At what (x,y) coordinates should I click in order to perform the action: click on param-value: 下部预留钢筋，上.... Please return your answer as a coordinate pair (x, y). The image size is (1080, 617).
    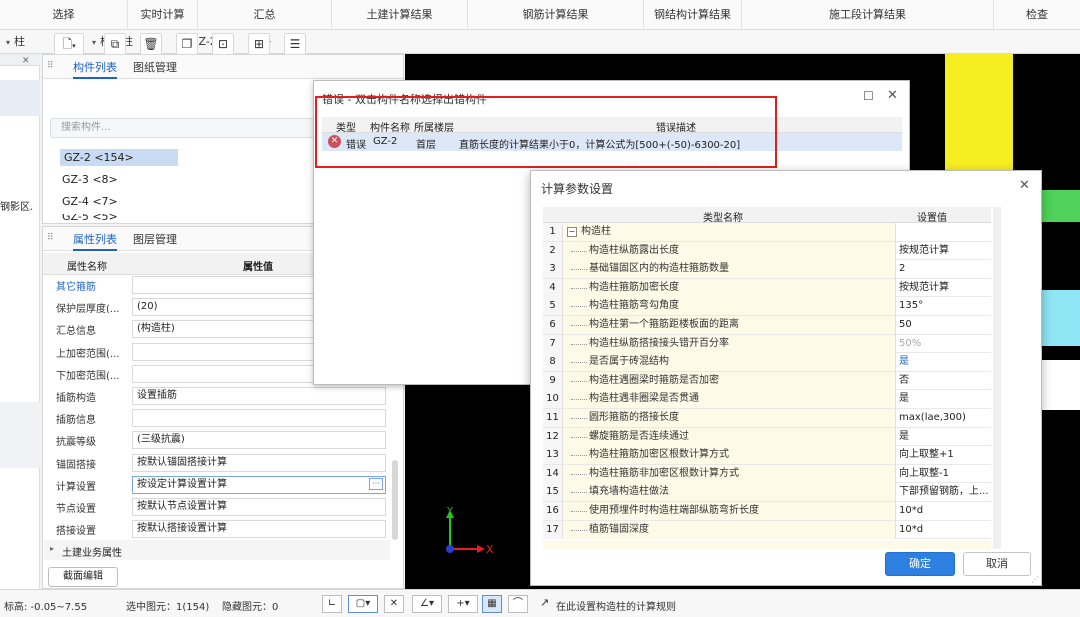
    Looking at the image, I should click on (943, 492).